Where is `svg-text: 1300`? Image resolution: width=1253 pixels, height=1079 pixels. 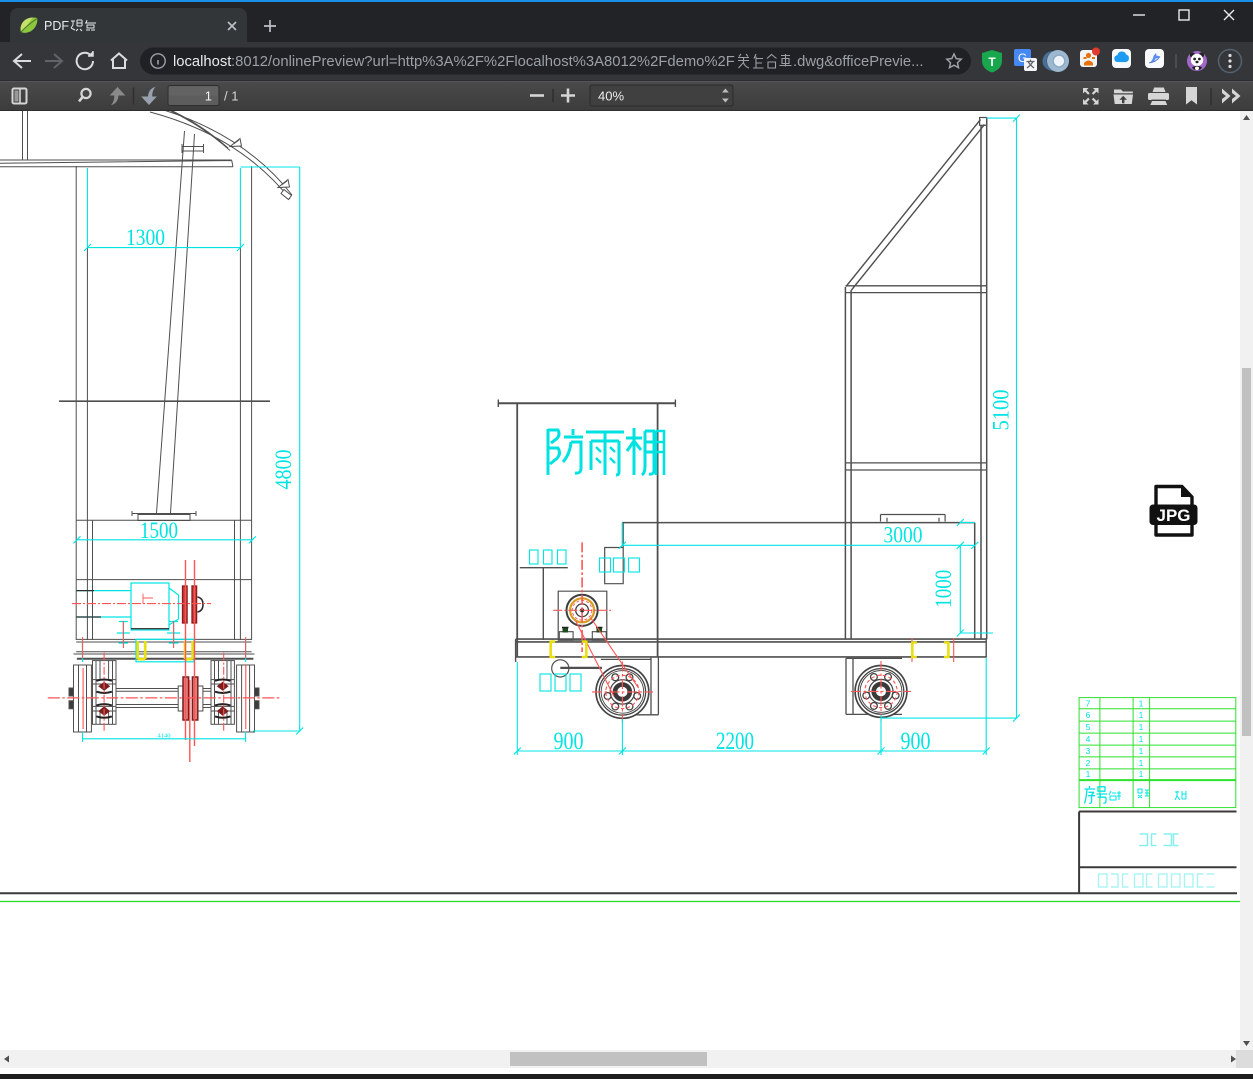 svg-text: 1300 is located at coordinates (145, 237).